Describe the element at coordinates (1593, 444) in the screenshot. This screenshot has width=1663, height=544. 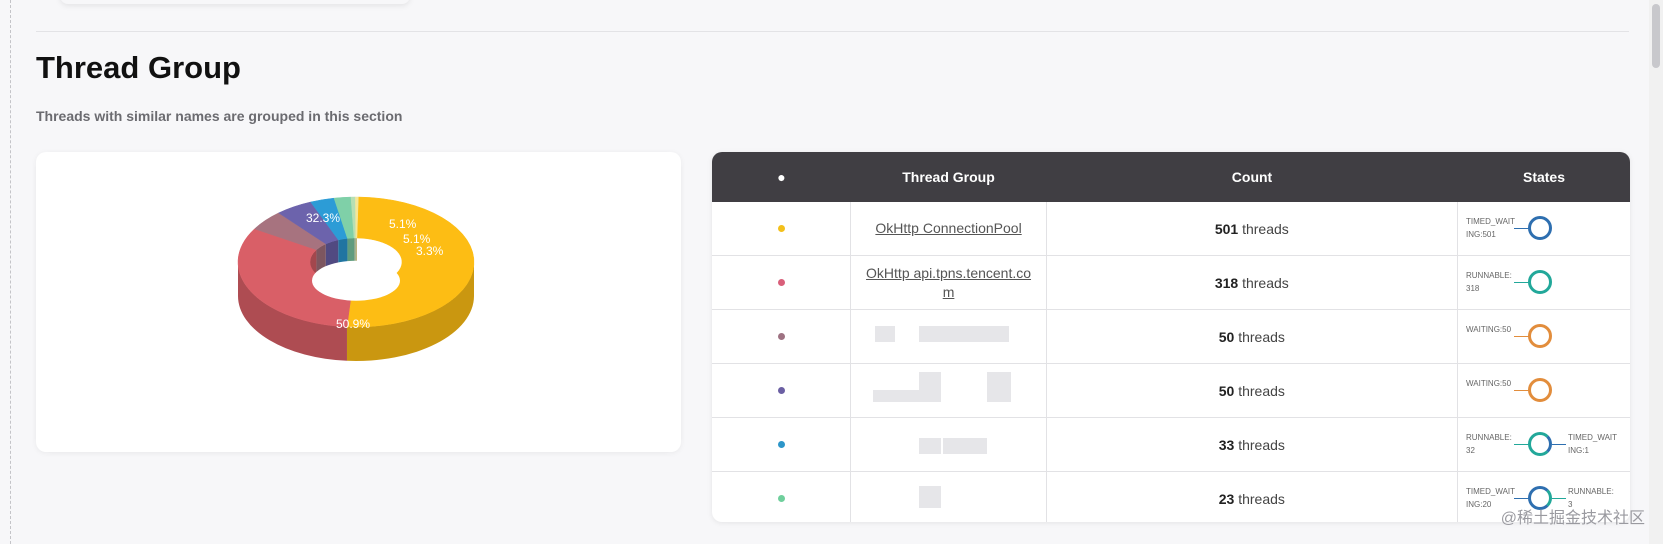
I see `state-label: TIMED_WAITING:1` at that location.